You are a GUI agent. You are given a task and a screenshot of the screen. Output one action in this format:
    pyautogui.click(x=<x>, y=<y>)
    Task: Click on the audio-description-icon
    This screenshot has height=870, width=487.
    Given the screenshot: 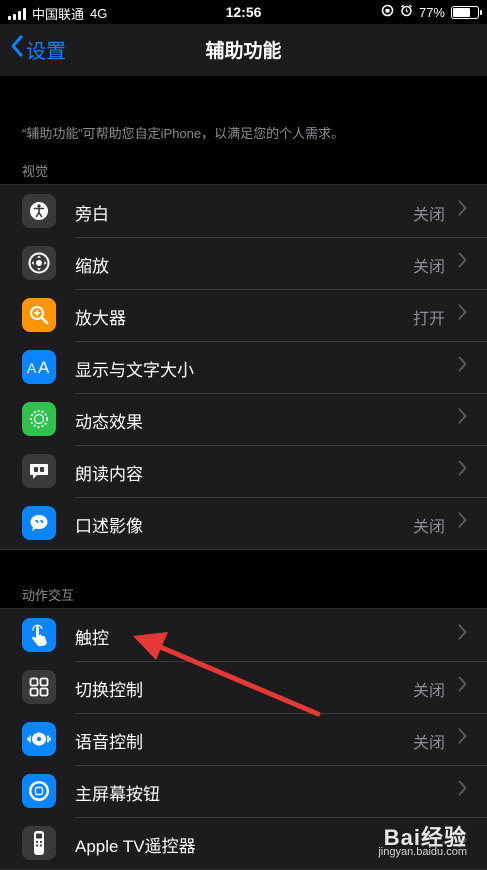 What is the action you would take?
    pyautogui.click(x=39, y=523)
    